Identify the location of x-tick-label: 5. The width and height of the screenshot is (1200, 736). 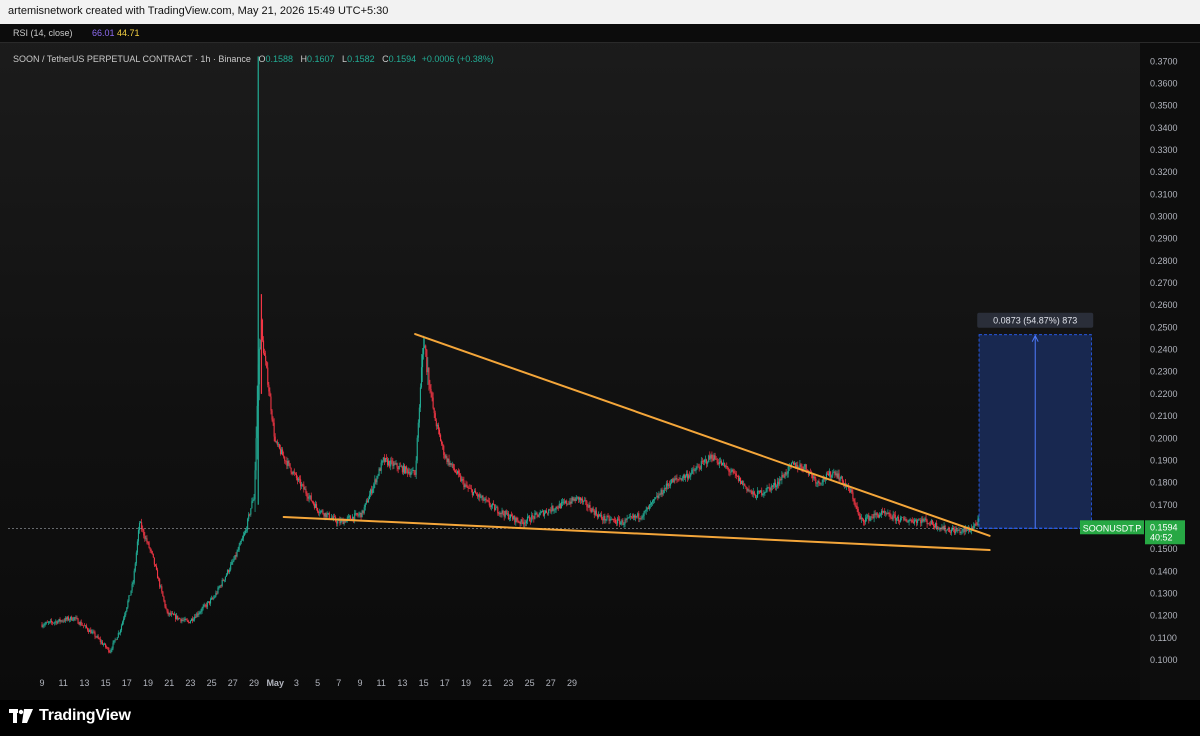
(317, 683).